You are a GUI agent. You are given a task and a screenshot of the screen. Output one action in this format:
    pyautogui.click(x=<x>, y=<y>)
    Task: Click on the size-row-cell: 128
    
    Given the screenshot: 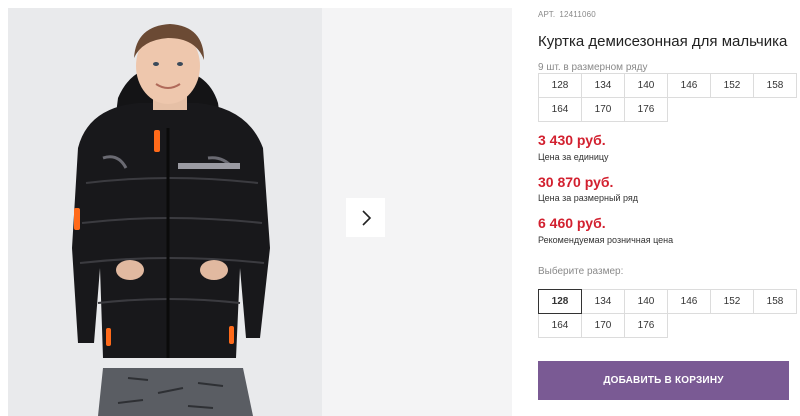 What is the action you would take?
    pyautogui.click(x=560, y=85)
    